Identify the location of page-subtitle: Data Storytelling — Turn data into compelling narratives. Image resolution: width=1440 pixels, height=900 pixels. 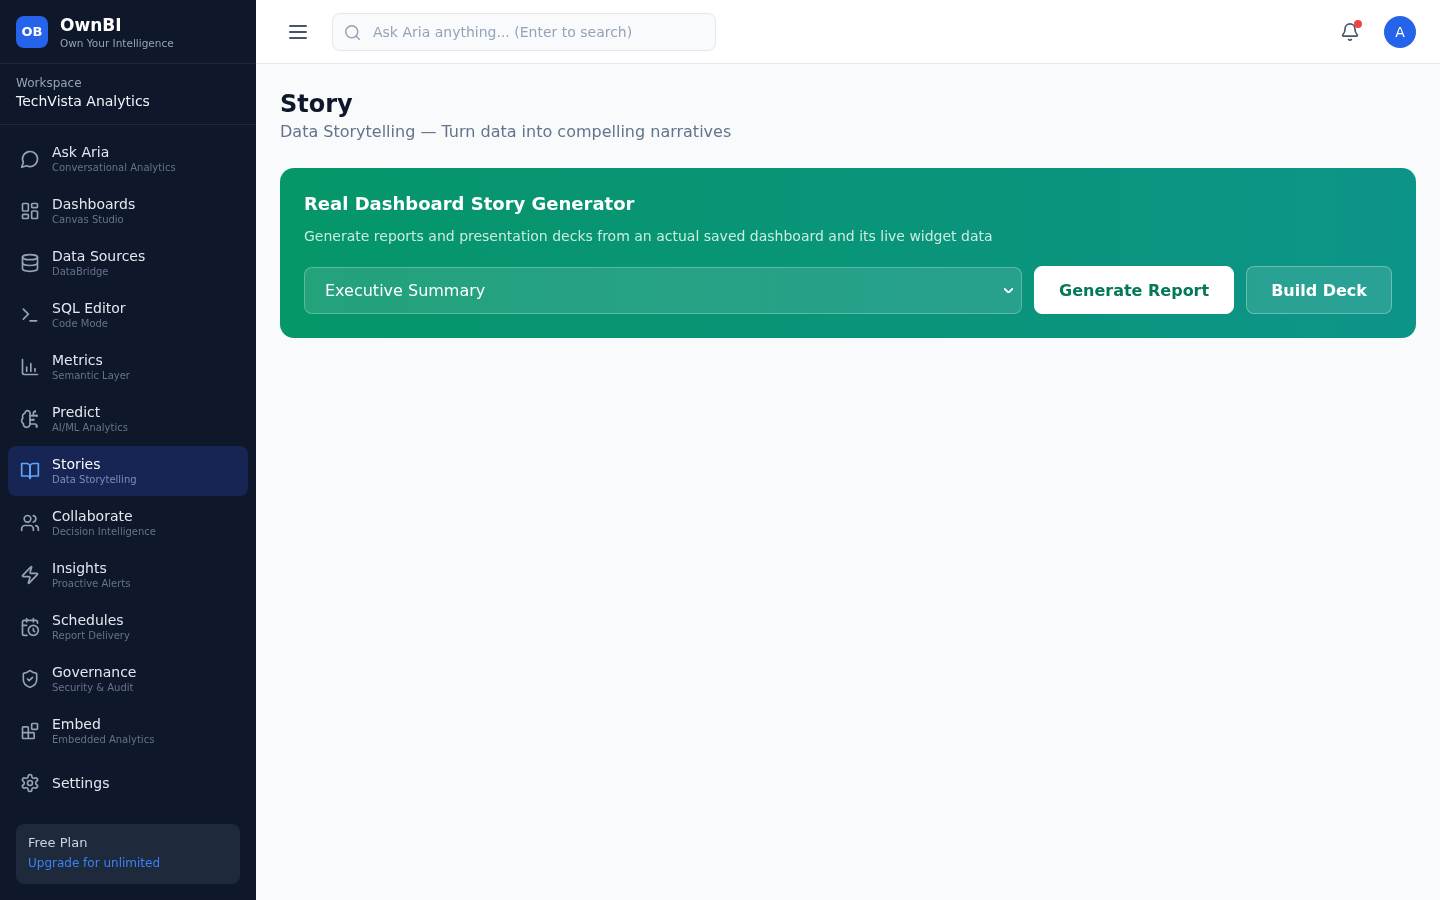
(506, 132).